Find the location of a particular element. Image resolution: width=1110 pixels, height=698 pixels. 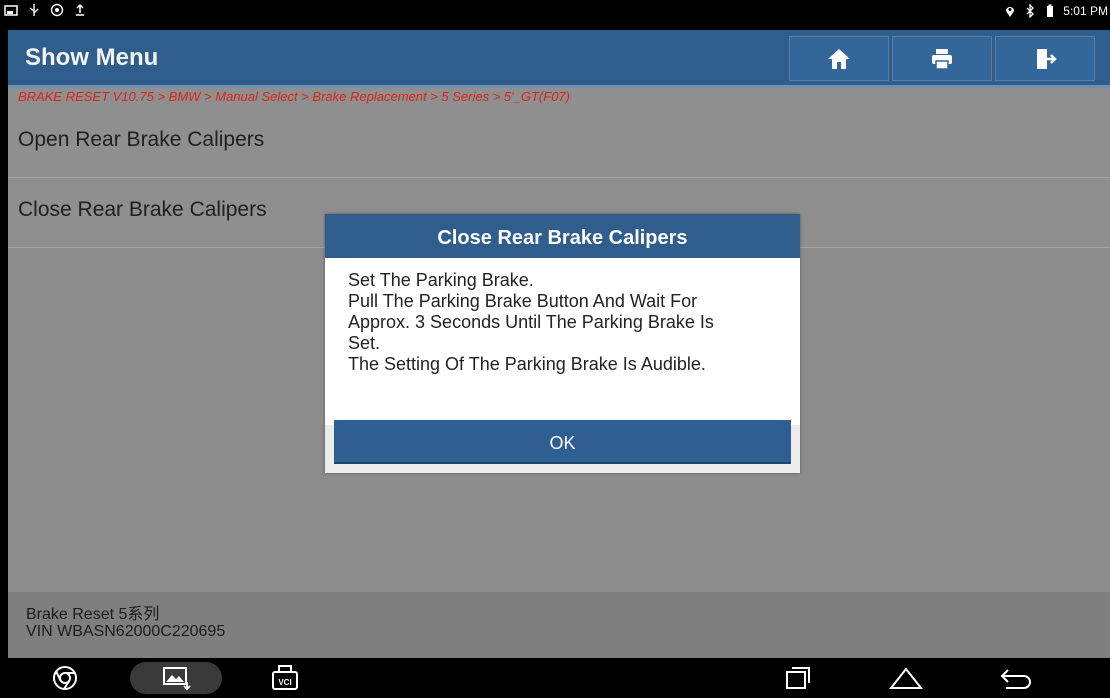

location-icon is located at coordinates (1010, 12).